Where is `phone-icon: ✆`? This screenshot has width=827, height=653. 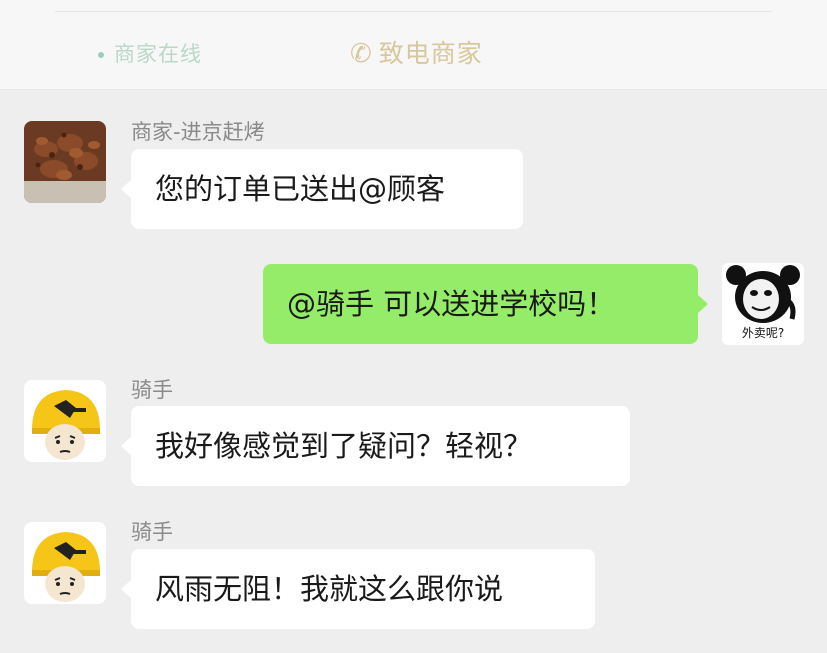
phone-icon: ✆ is located at coordinates (361, 54).